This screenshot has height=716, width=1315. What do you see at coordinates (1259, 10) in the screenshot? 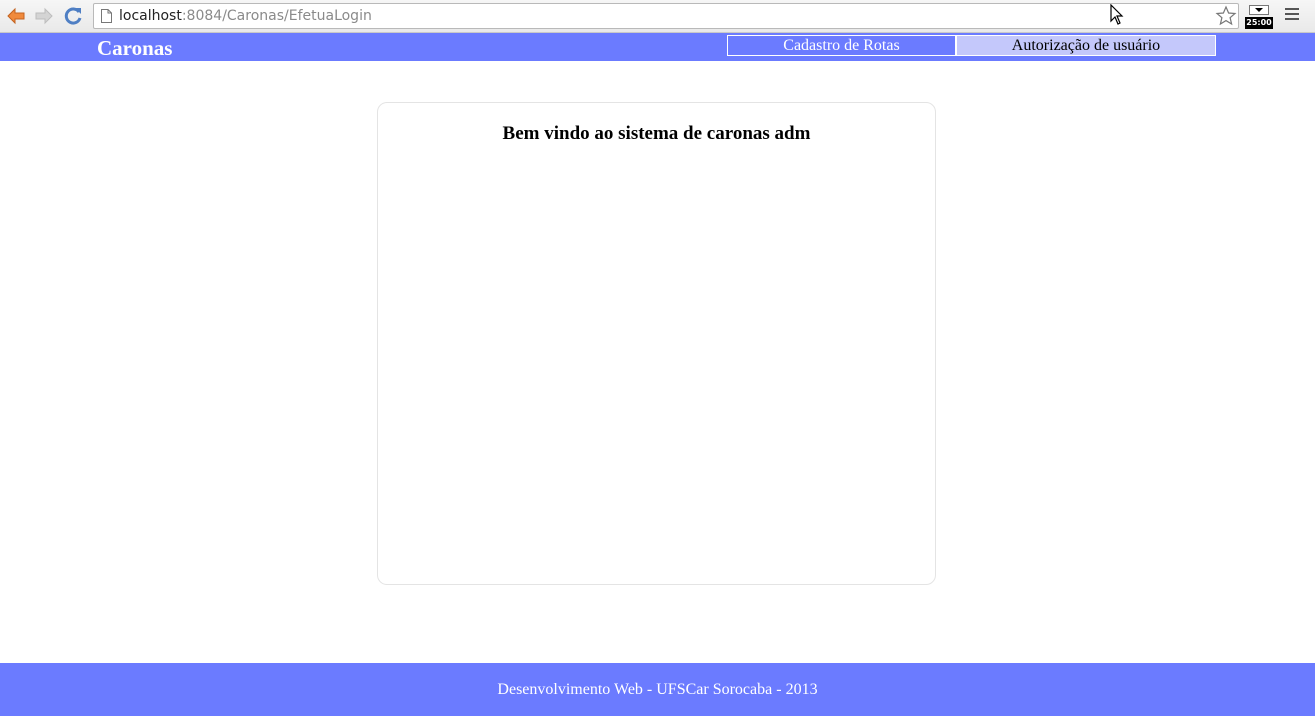
I see `dropdown-arrow-icon` at bounding box center [1259, 10].